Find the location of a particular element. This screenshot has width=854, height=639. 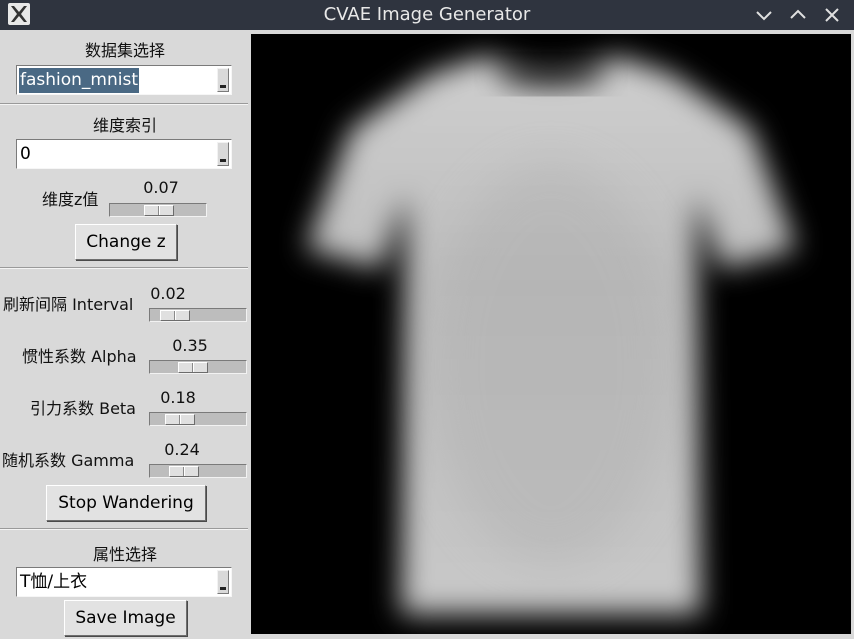

dimension-combobox: 0 is located at coordinates (124, 154).